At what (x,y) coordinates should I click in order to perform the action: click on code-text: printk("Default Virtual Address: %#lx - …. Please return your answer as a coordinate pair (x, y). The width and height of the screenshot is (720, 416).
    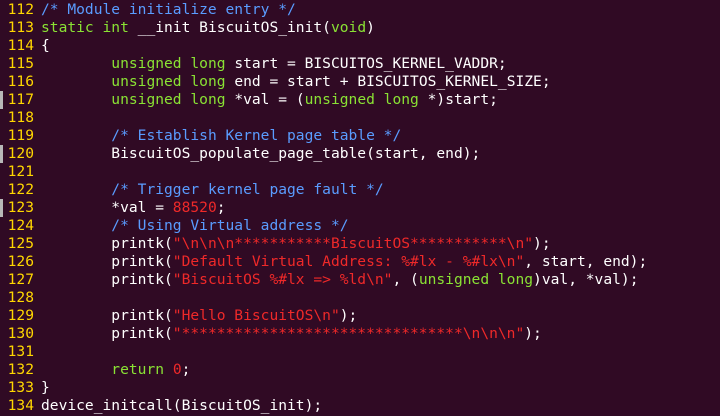
    Looking at the image, I should click on (344, 262).